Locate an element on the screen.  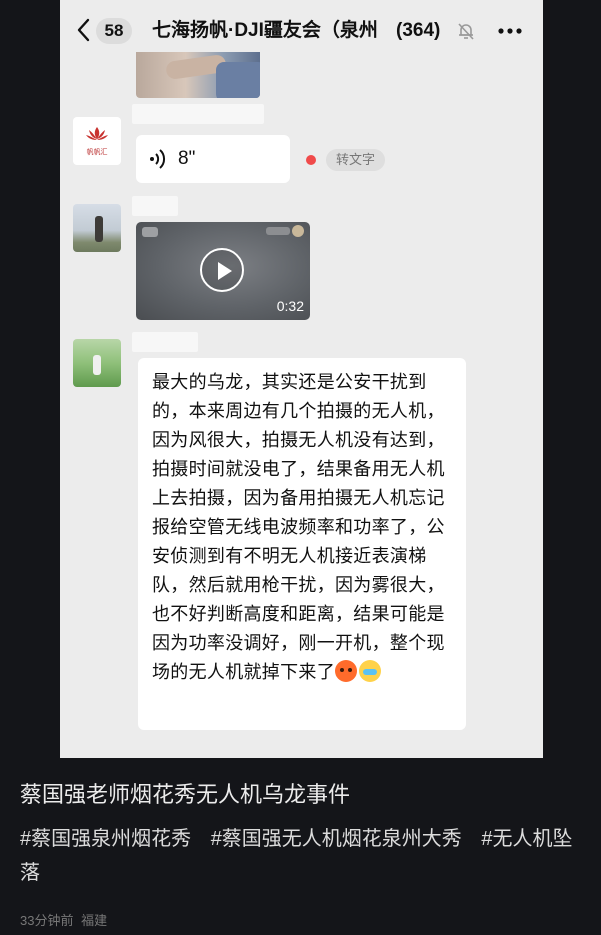
video-message: 0:32 is located at coordinates (223, 271).